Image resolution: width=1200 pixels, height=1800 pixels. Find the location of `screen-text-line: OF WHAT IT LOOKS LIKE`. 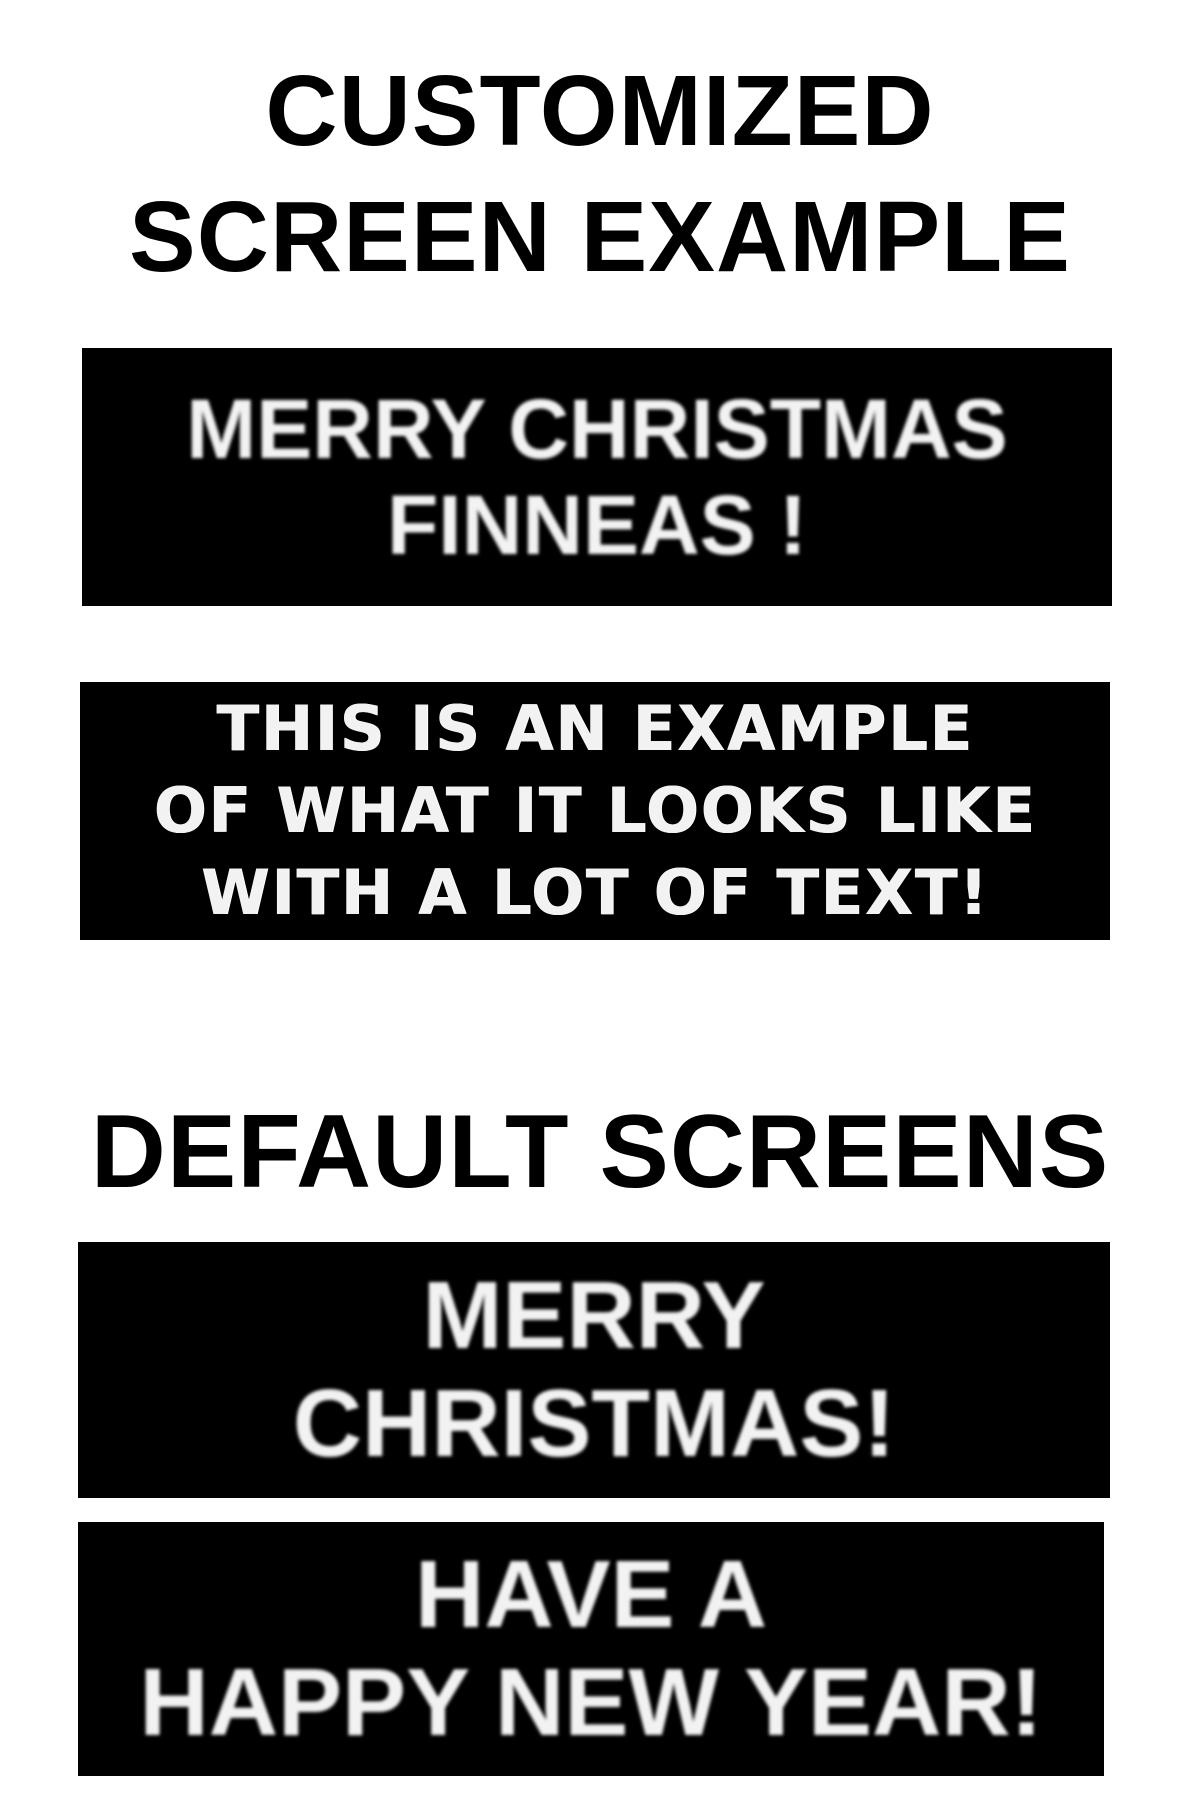

screen-text-line: OF WHAT IT LOOKS LIKE is located at coordinates (595, 810).